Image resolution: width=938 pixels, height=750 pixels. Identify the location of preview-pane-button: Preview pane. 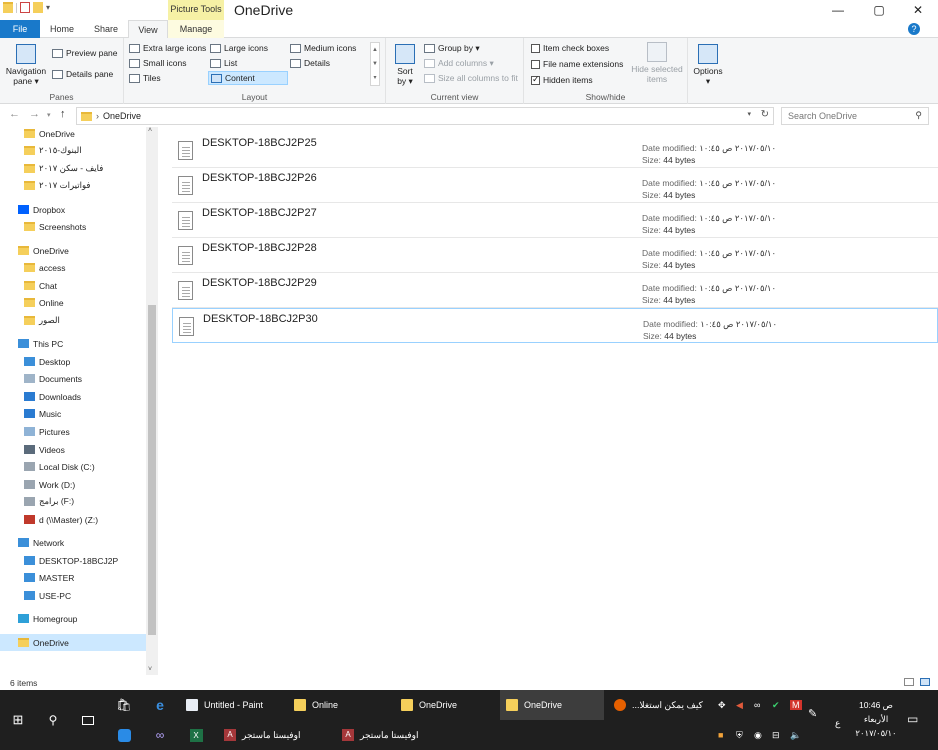
(85, 53).